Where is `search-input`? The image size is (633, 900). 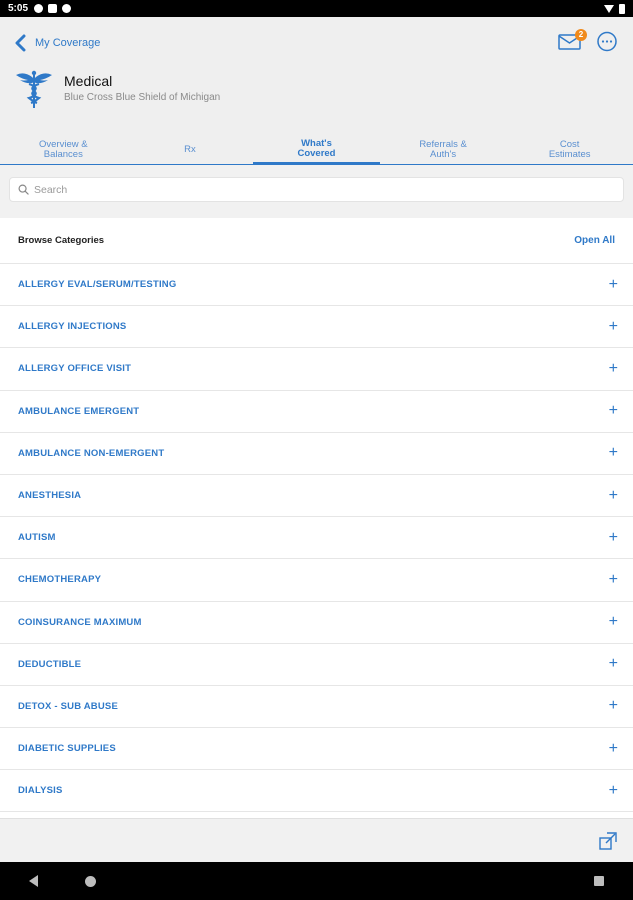 search-input is located at coordinates (314, 189).